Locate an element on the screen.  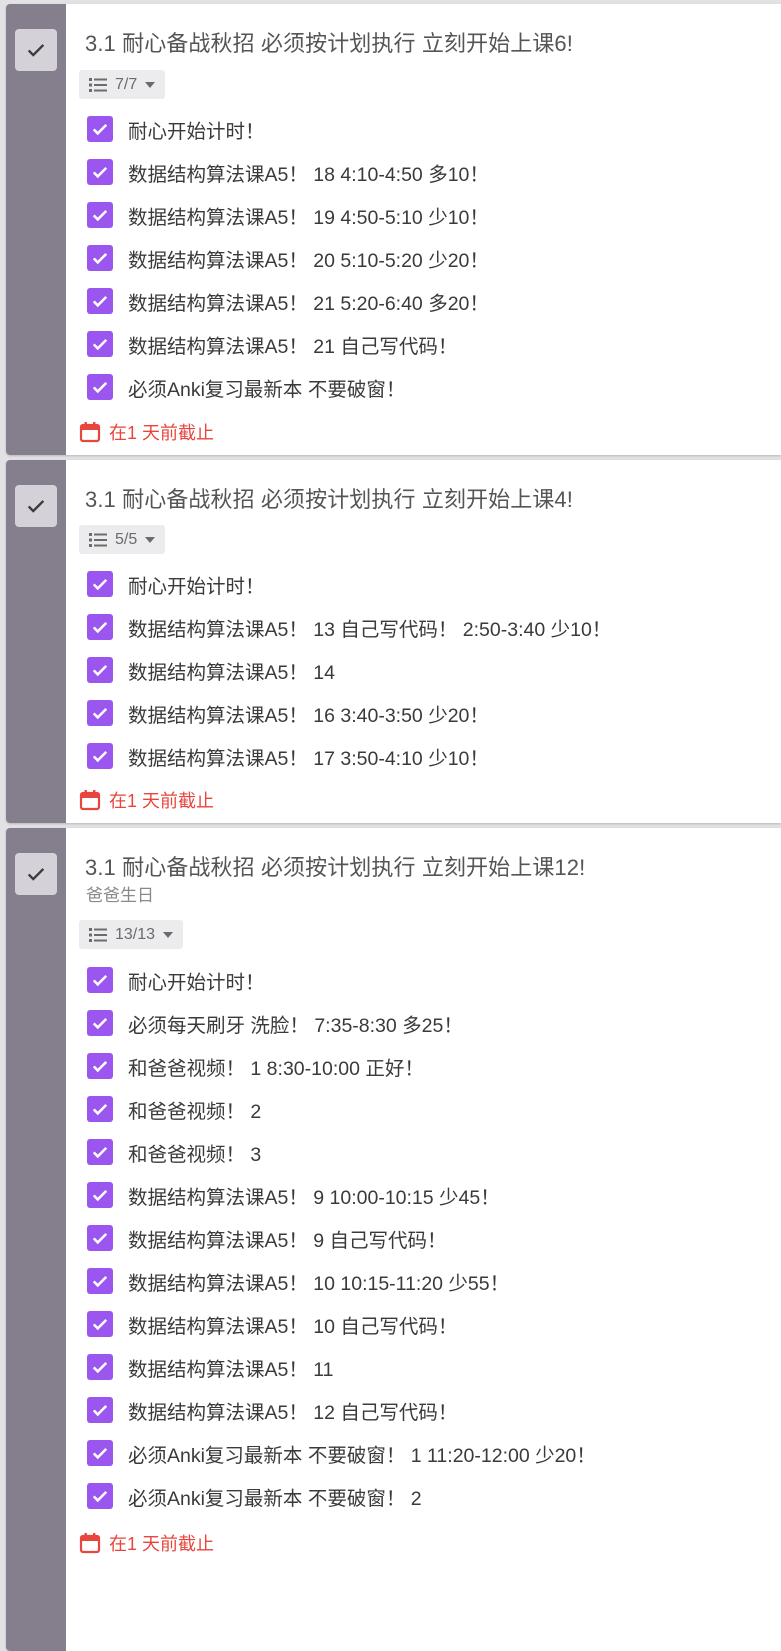
checklist-item: 数据结构算法课A5！ 16 3:40-3:50 少20！ is located at coordinates (288, 713).